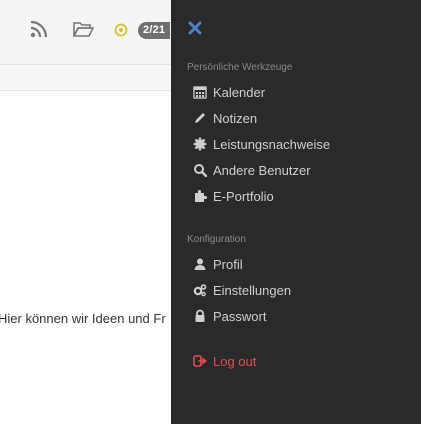 The width and height of the screenshot is (421, 424). I want to click on menu-item-kalender: Kalender, so click(229, 92).